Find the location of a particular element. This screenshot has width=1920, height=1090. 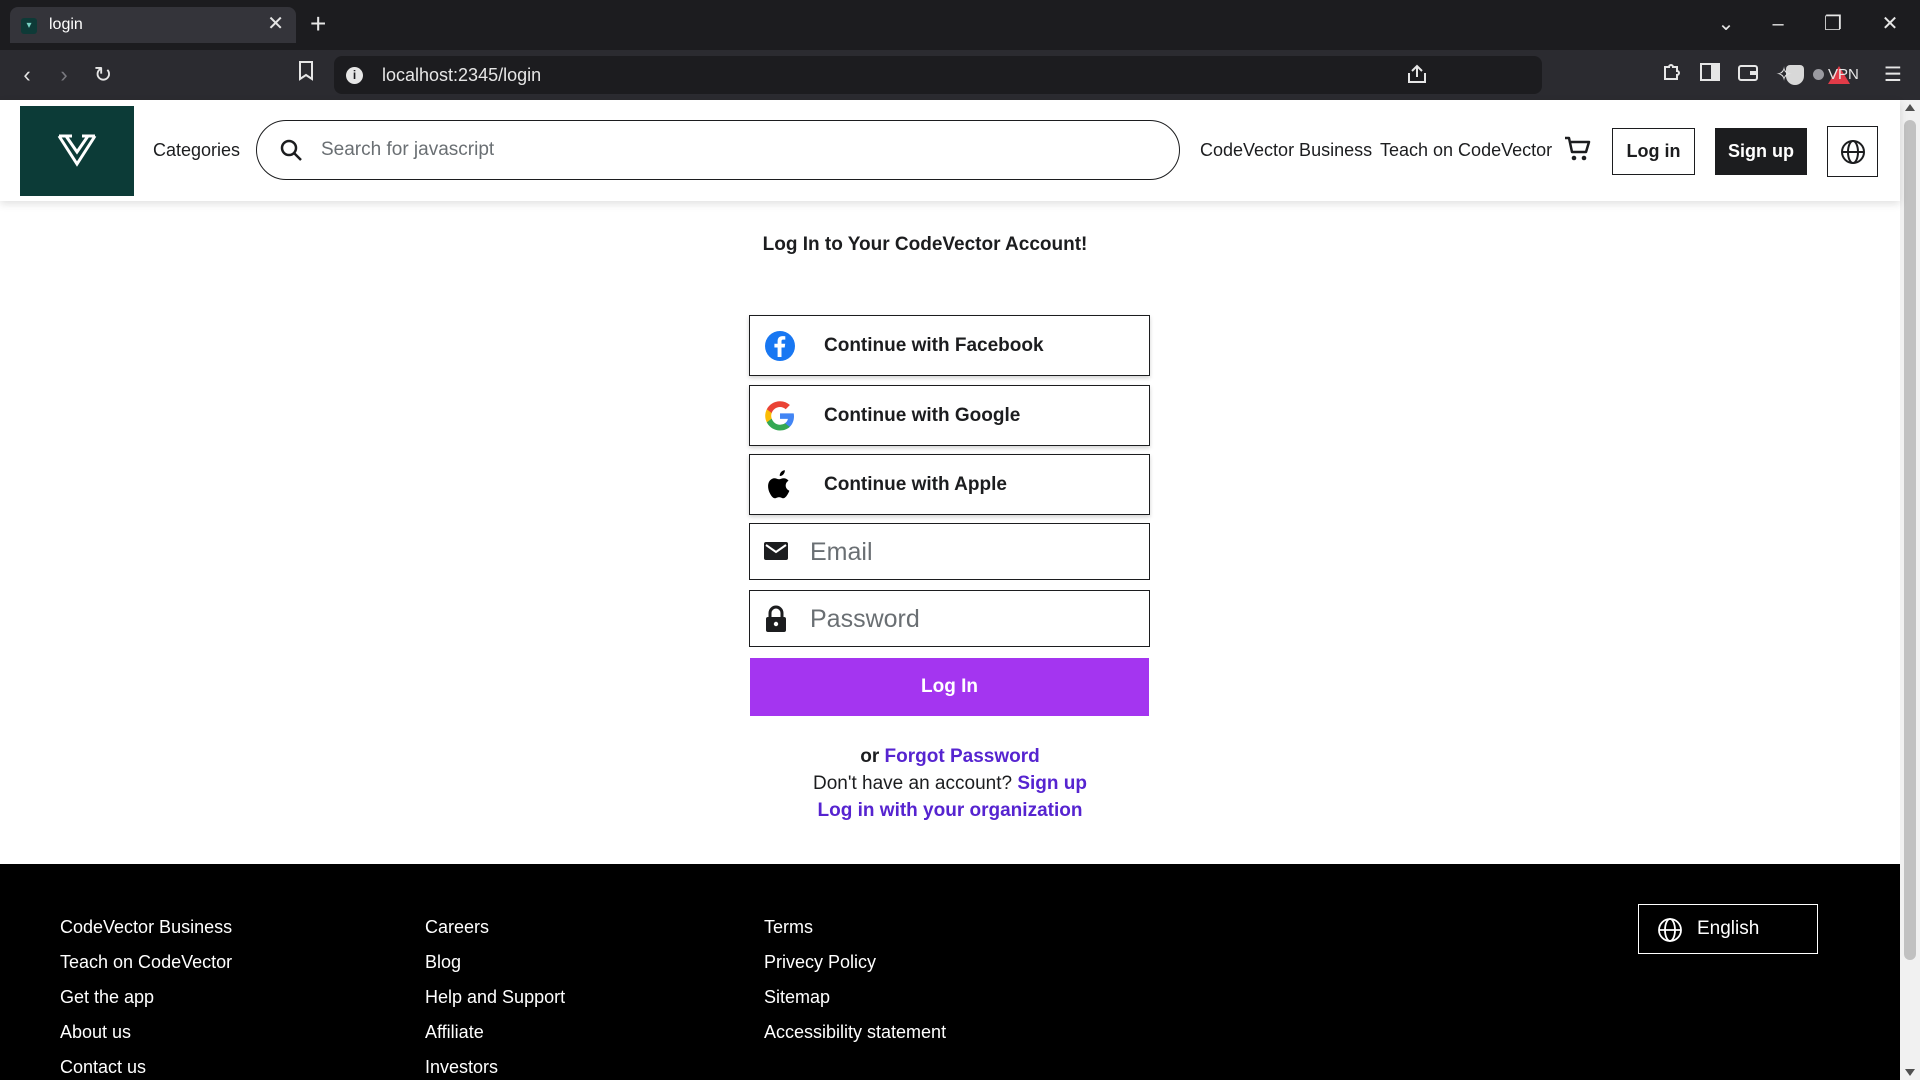

lock-icon is located at coordinates (776, 618).